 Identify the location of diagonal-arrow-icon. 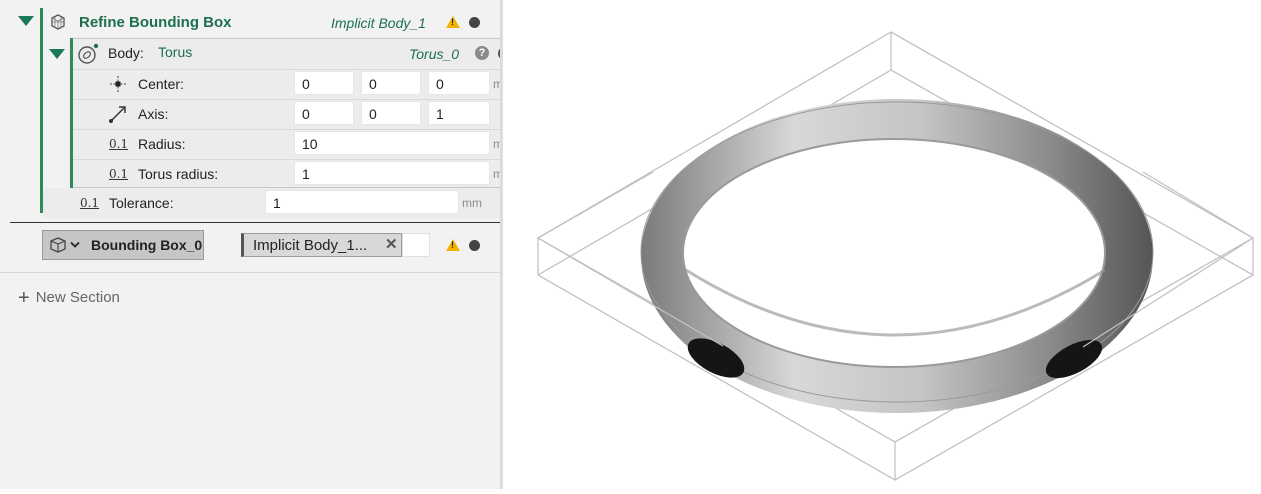
(117, 114).